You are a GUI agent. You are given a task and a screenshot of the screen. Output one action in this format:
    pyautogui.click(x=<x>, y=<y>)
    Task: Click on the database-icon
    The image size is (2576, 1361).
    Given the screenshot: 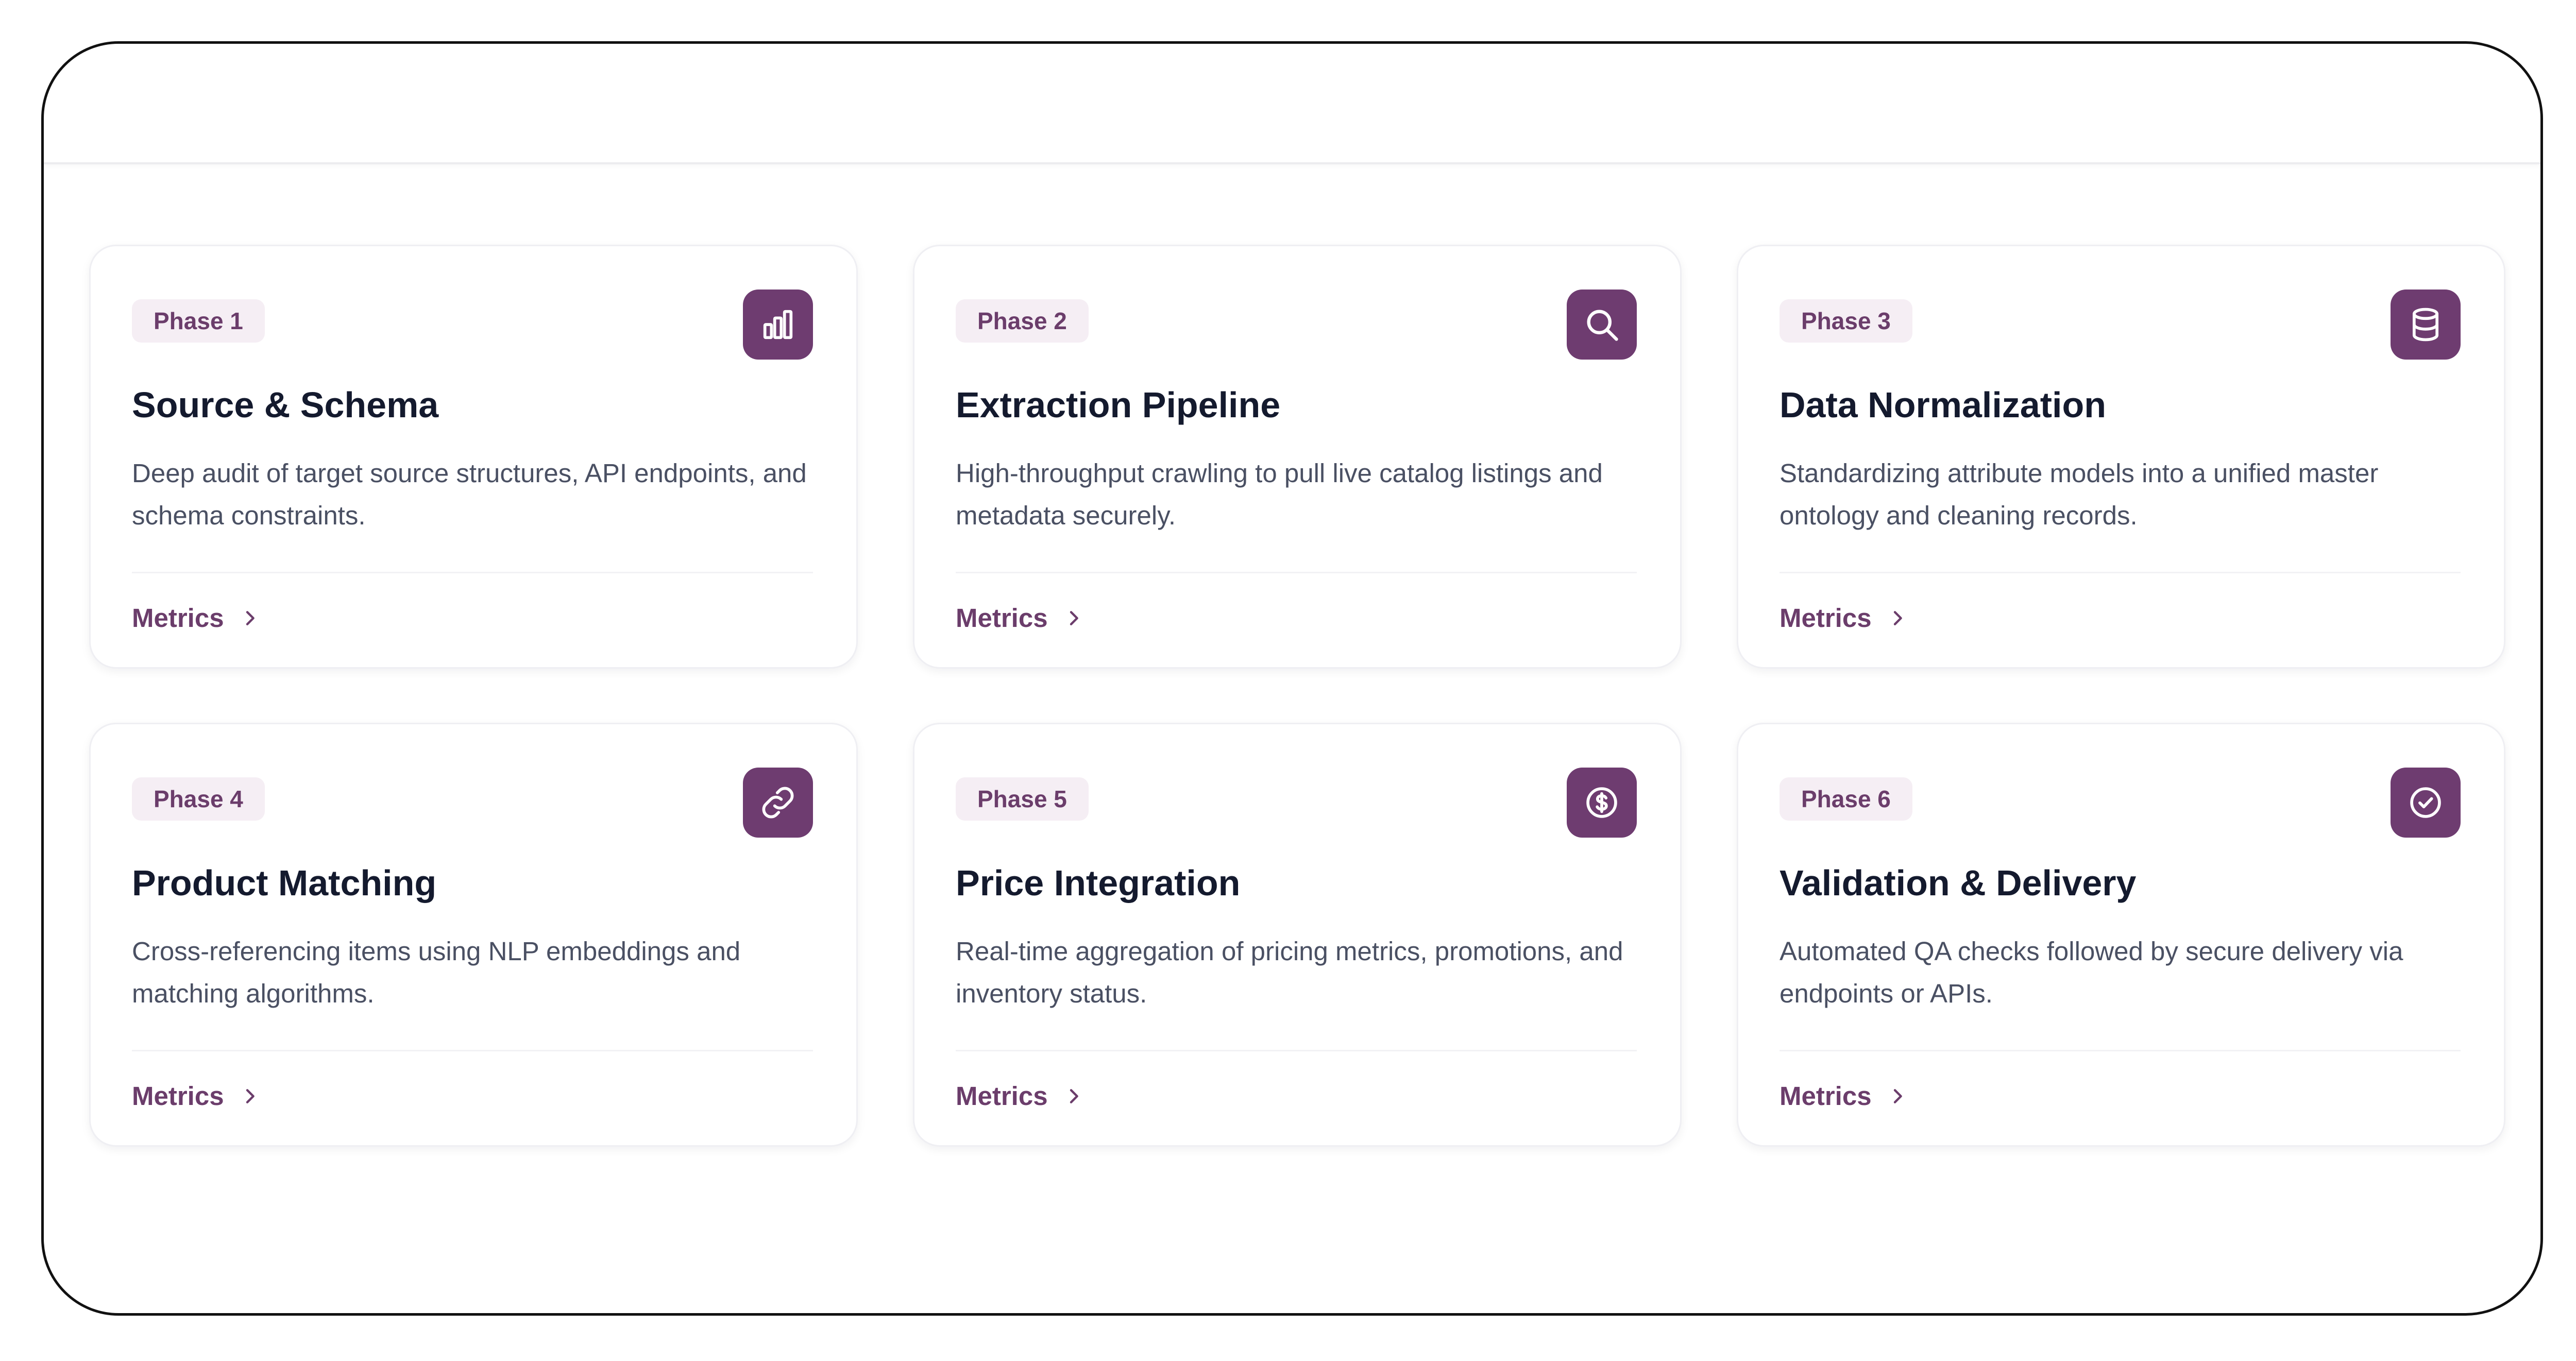 What is the action you would take?
    pyautogui.click(x=2426, y=325)
    